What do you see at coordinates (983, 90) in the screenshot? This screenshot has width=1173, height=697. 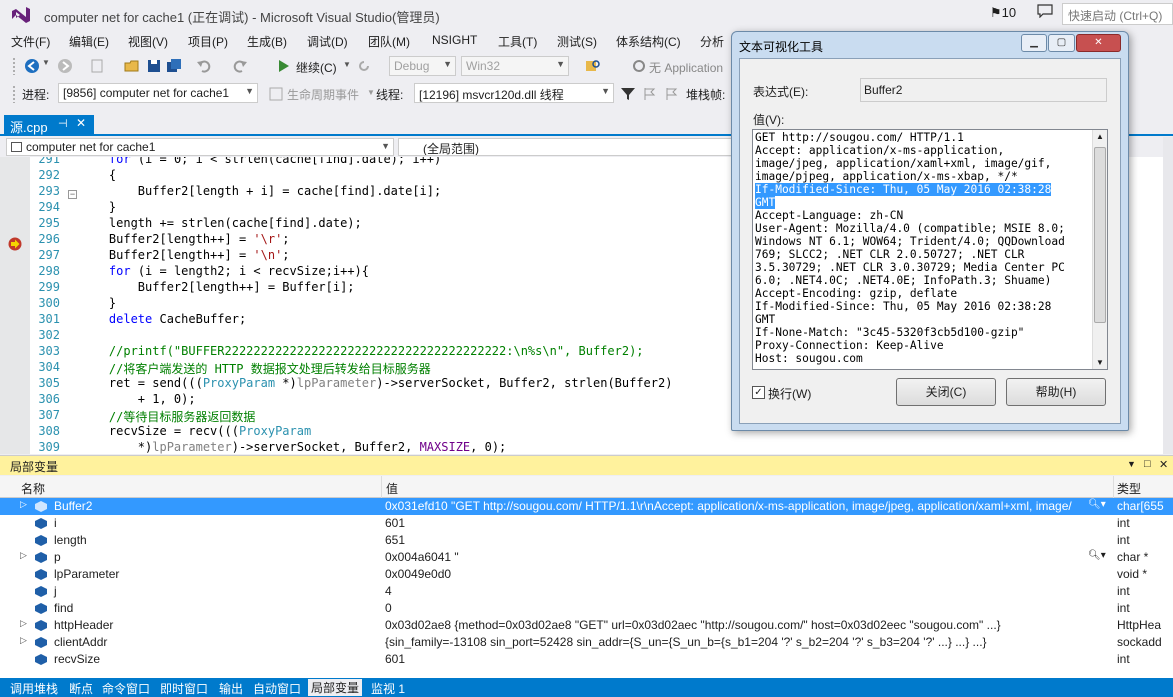 I see `expression-field: Buffer2` at bounding box center [983, 90].